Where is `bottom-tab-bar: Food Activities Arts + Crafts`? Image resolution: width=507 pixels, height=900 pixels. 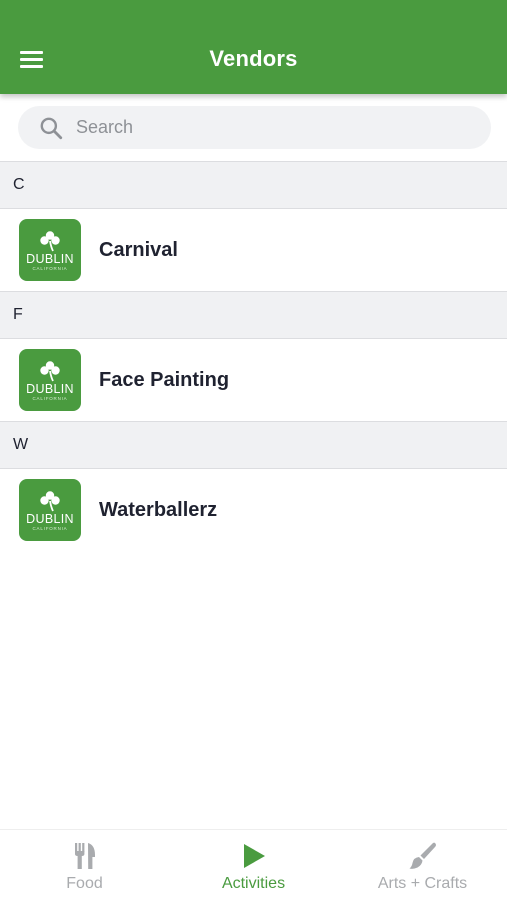
bottom-tab-bar: Food Activities Arts + Crafts is located at coordinates (253, 864).